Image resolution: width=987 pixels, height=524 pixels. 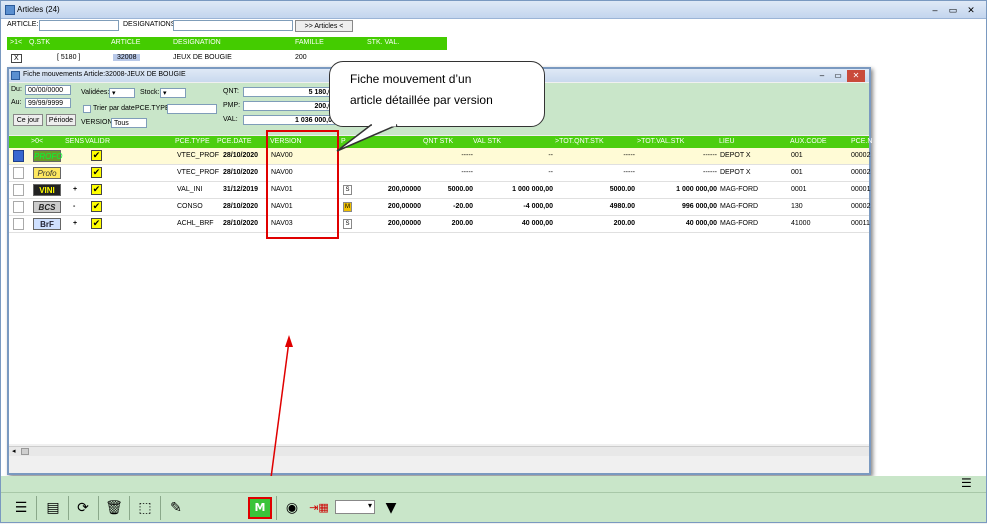 What do you see at coordinates (292, 508) in the screenshot?
I see `view-icon: ◉` at bounding box center [292, 508].